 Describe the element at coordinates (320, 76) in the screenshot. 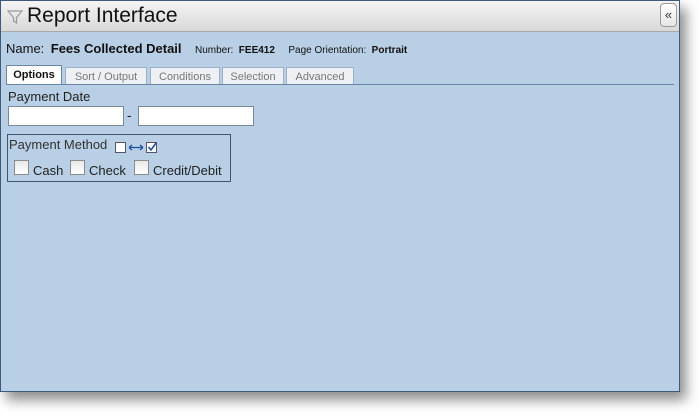

I see `tab-advanced: Advanced` at that location.